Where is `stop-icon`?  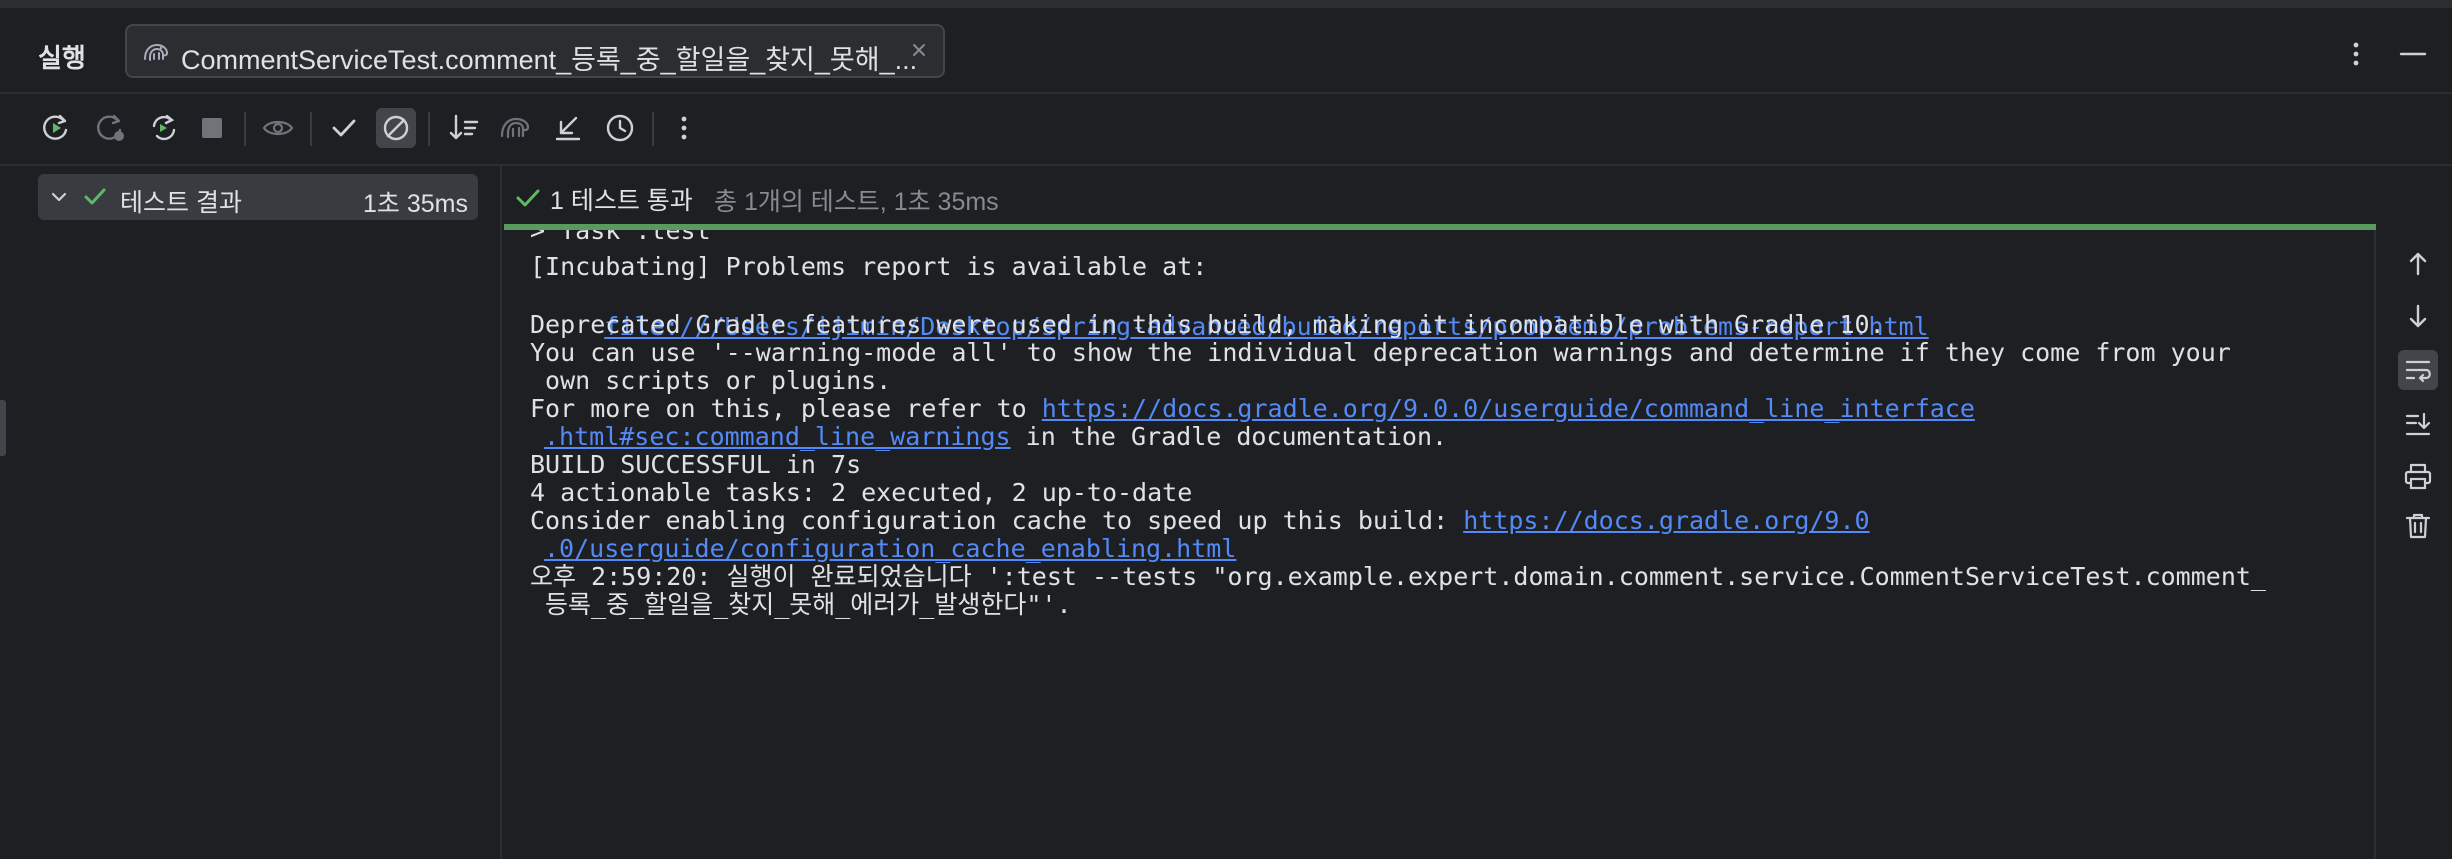 stop-icon is located at coordinates (212, 128).